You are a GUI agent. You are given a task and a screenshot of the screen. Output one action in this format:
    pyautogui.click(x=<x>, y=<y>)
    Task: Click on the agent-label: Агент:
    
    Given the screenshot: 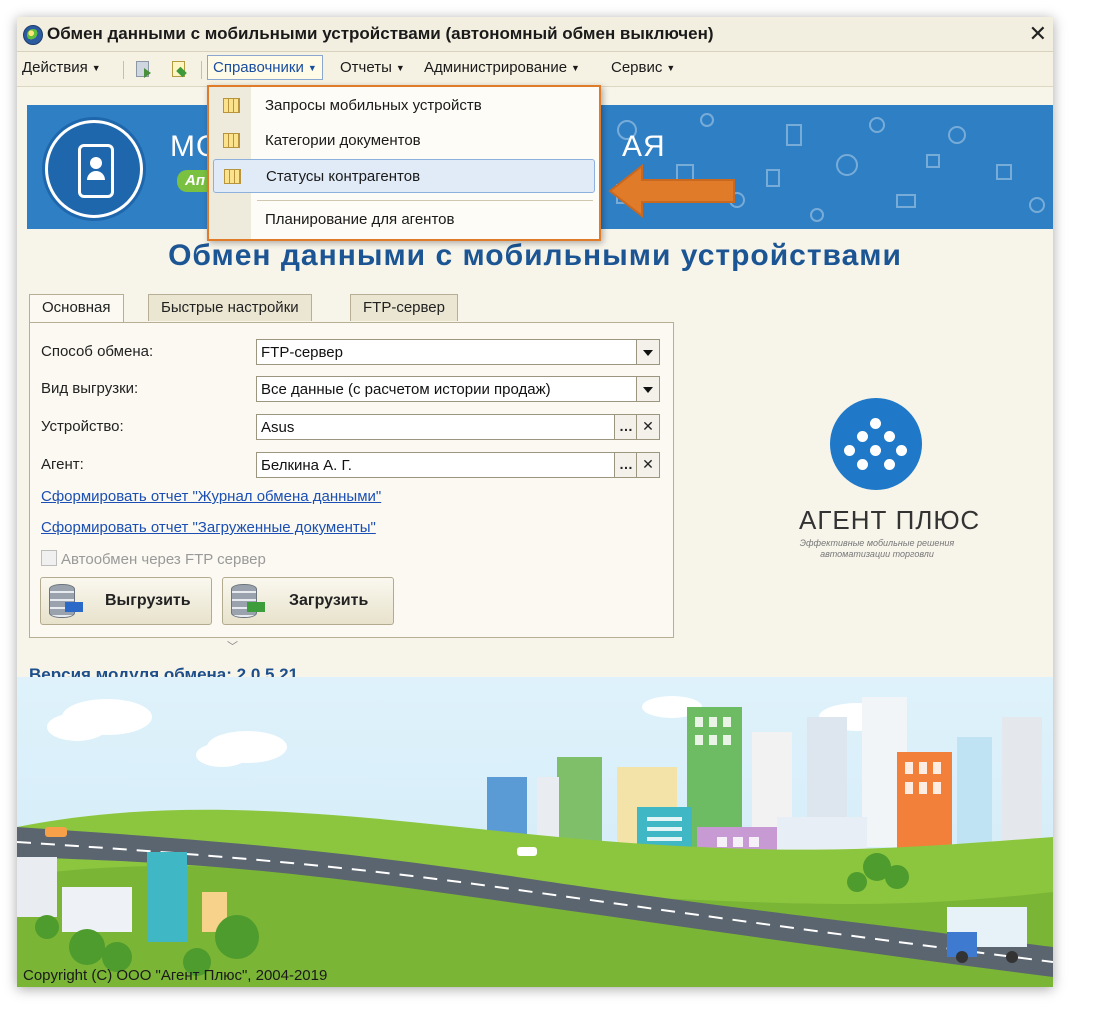 What is the action you would take?
    pyautogui.click(x=62, y=464)
    